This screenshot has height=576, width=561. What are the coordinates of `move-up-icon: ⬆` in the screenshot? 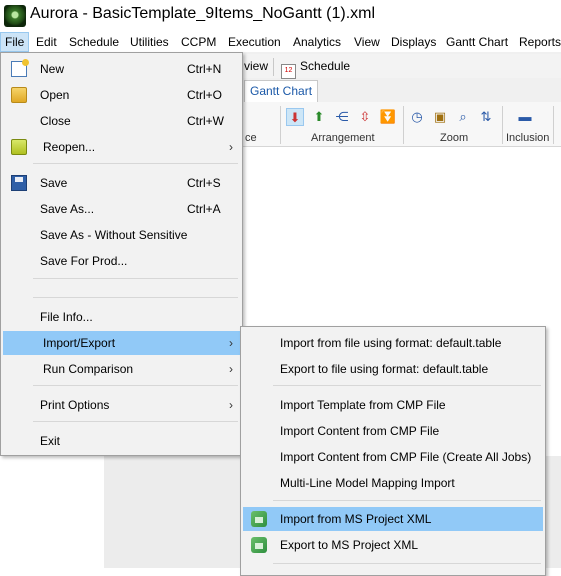 It's located at (319, 117).